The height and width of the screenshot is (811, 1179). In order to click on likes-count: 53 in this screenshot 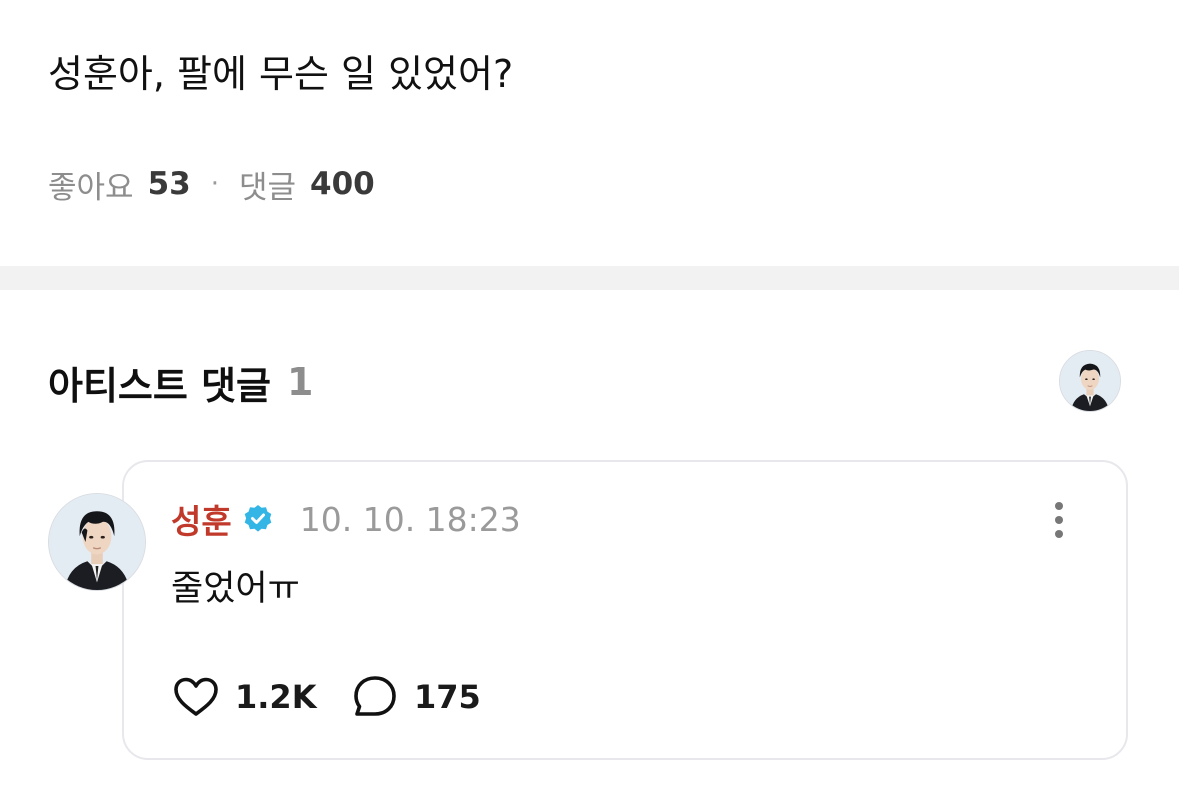, I will do `click(169, 184)`.